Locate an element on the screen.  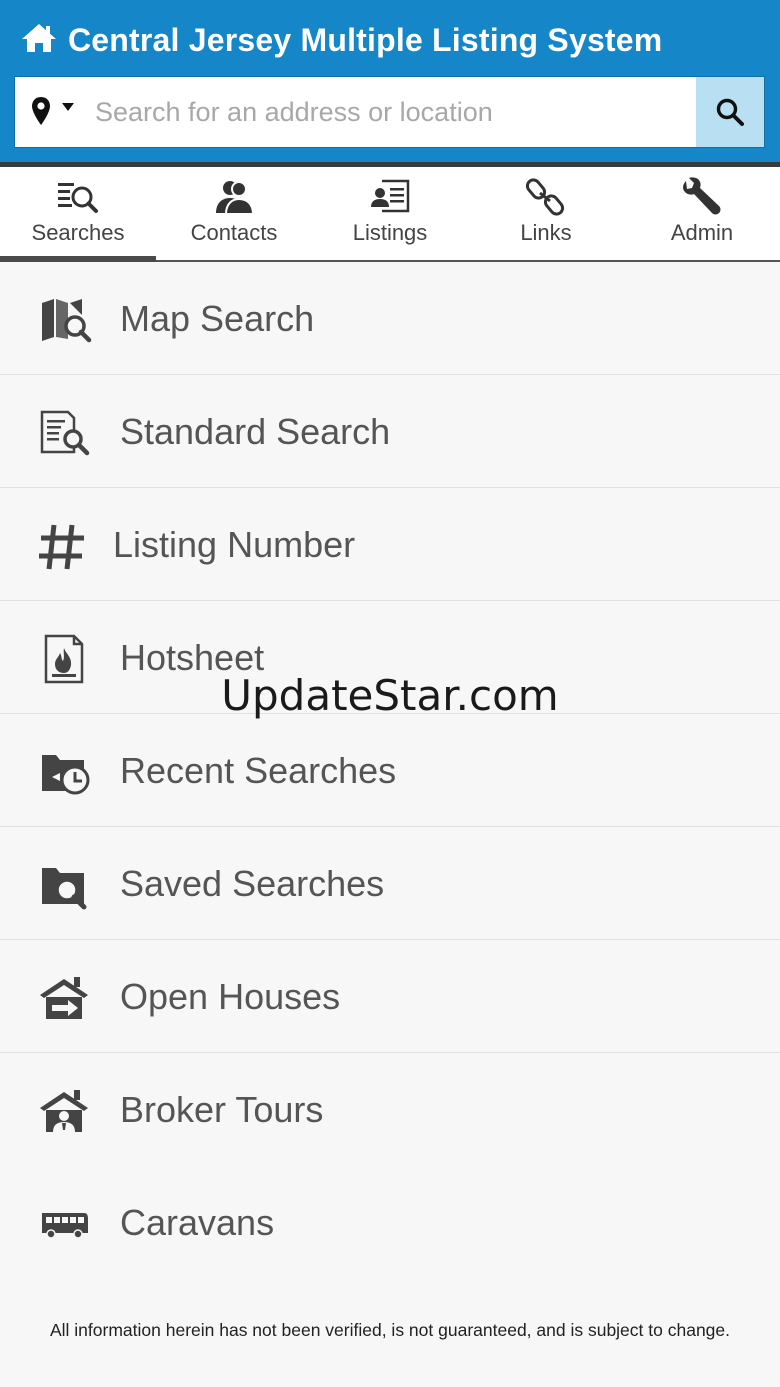
location-dropdown is located at coordinates (61, 113).